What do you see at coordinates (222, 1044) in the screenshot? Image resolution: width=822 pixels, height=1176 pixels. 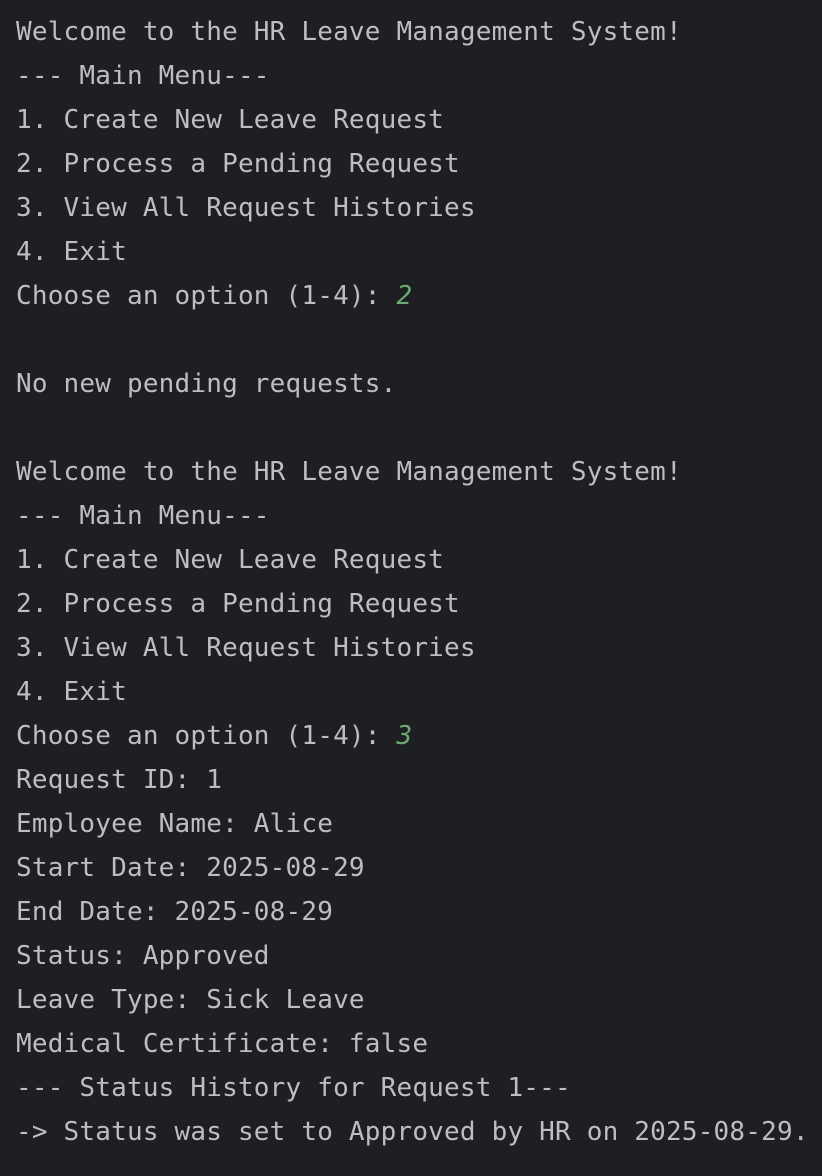 I see `output-text: Medical Certificate: false` at bounding box center [222, 1044].